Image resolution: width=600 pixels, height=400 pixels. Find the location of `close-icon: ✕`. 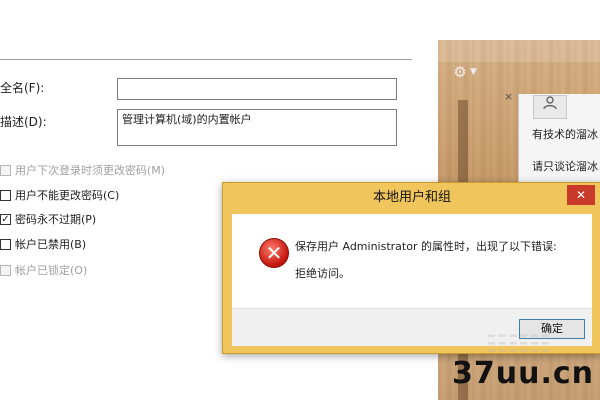

close-icon: ✕ is located at coordinates (581, 195).